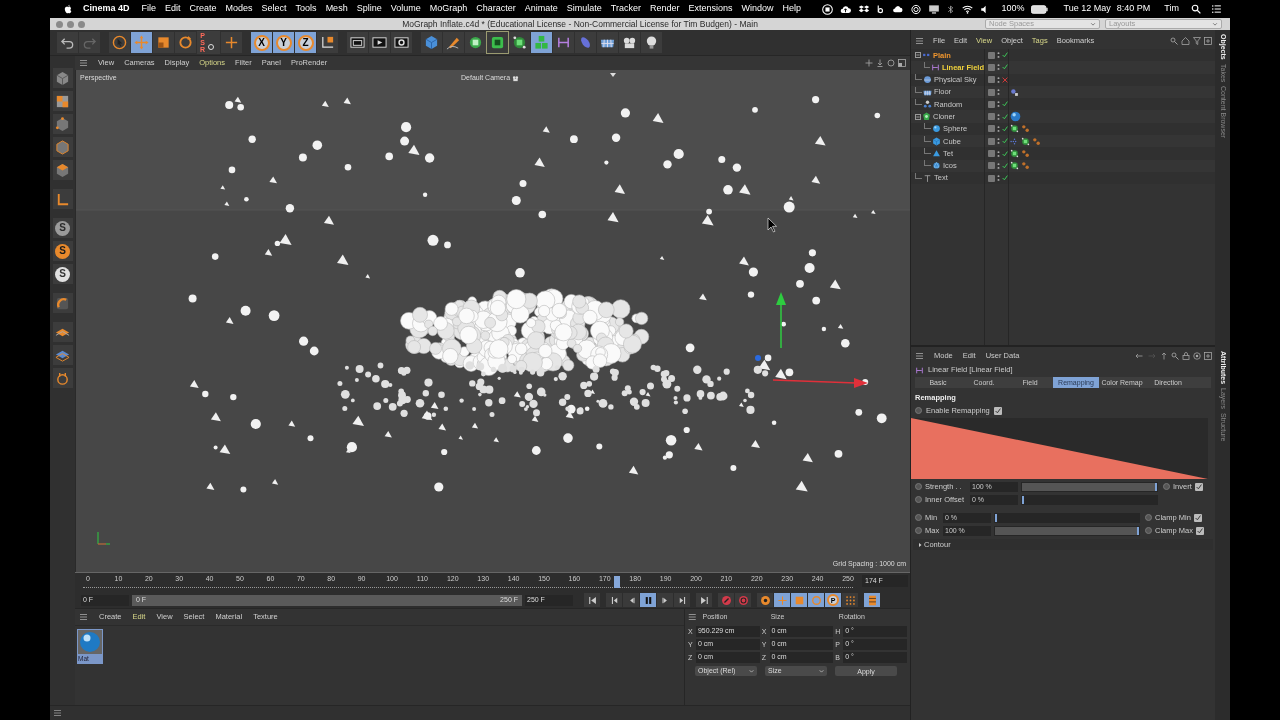 This screenshot has width=1280, height=720. Describe the element at coordinates (405, 9) in the screenshot. I see `menu-item: Volume` at that location.